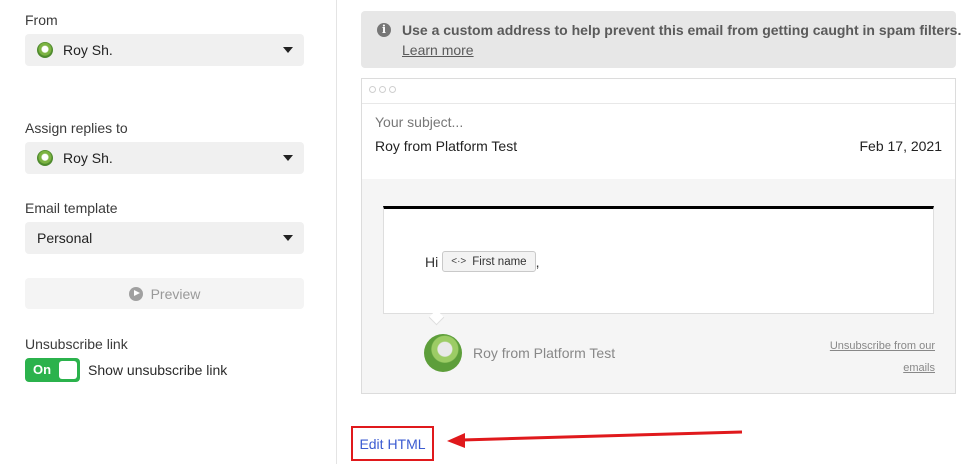 The image size is (977, 464). What do you see at coordinates (602, 436) in the screenshot?
I see `arrow-line` at bounding box center [602, 436].